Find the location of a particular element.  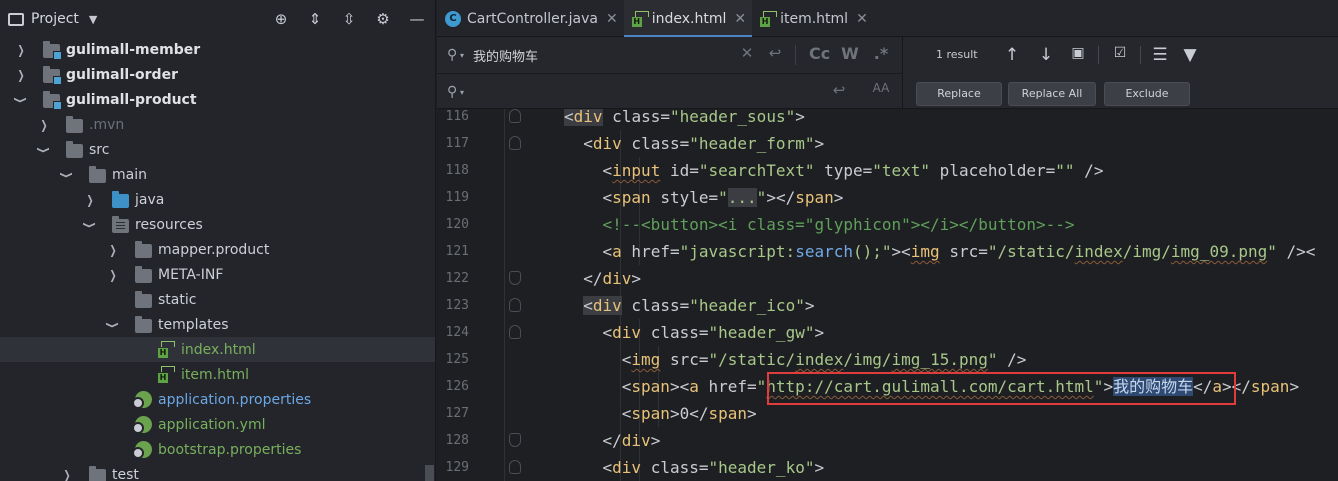

code-line: 116 <div class="header_sous"> is located at coordinates (887, 119).